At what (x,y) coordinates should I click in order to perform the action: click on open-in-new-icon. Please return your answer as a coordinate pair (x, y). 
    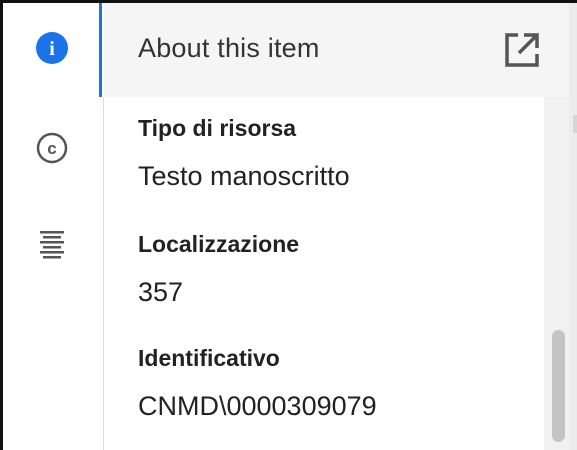
    Looking at the image, I should click on (522, 50).